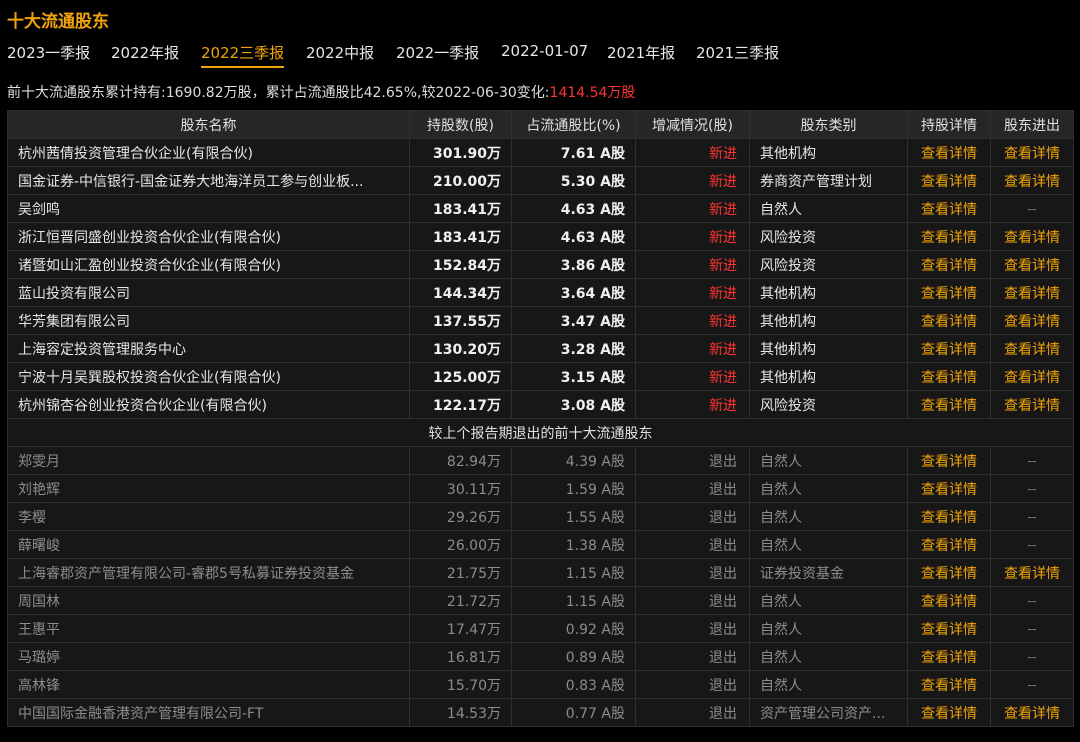  What do you see at coordinates (573, 684) in the screenshot?
I see `float-ratio: 0.83 A股` at bounding box center [573, 684].